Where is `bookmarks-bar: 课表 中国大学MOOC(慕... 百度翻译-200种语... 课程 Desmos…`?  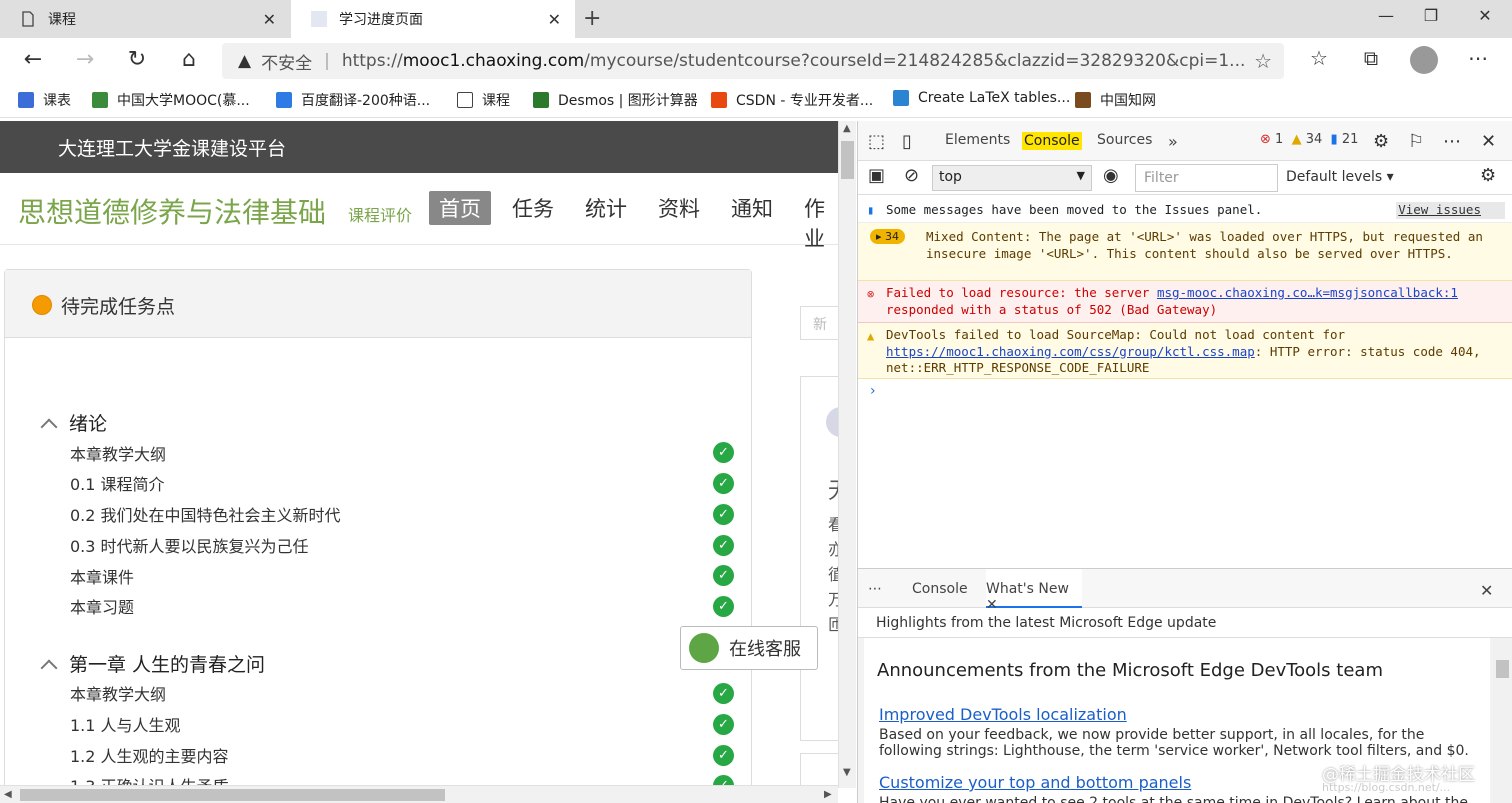
bookmarks-bar: 课表 中国大学MOOC(慕... 百度翻译-200种语... 课程 Desmos… is located at coordinates (756, 100).